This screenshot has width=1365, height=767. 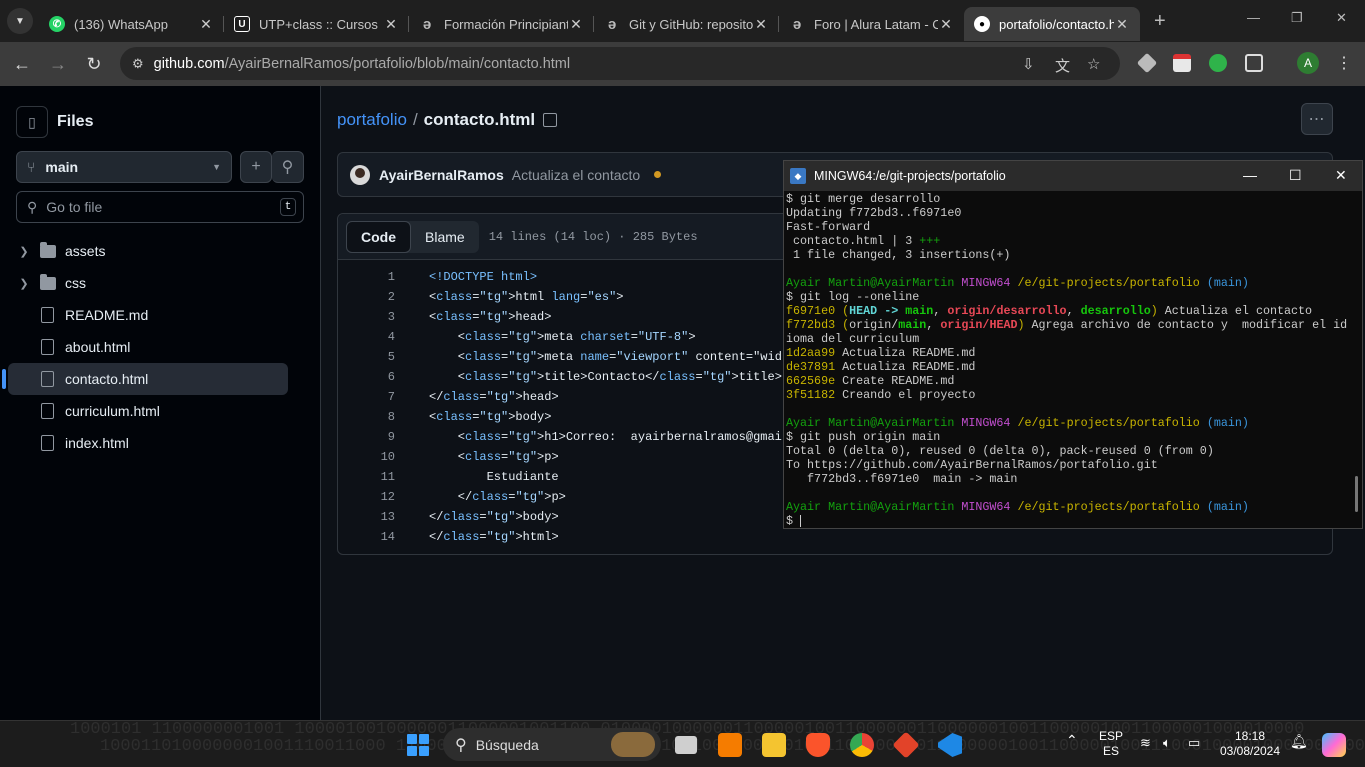 I want to click on browser-menu-icon: ⋮, so click(x=1344, y=63).